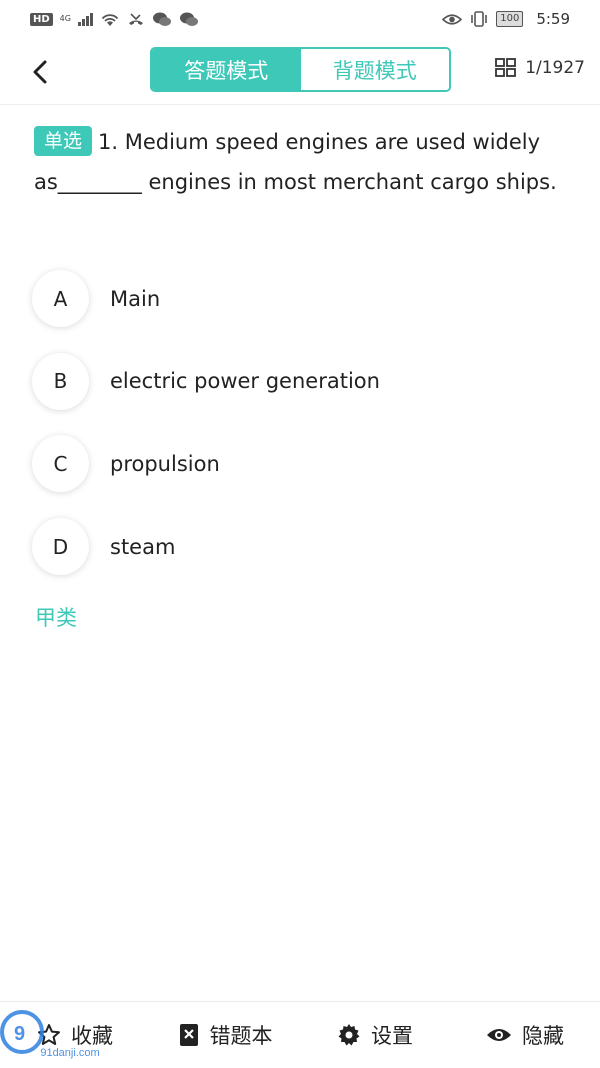  I want to click on option-text: electric power generation, so click(245, 381).